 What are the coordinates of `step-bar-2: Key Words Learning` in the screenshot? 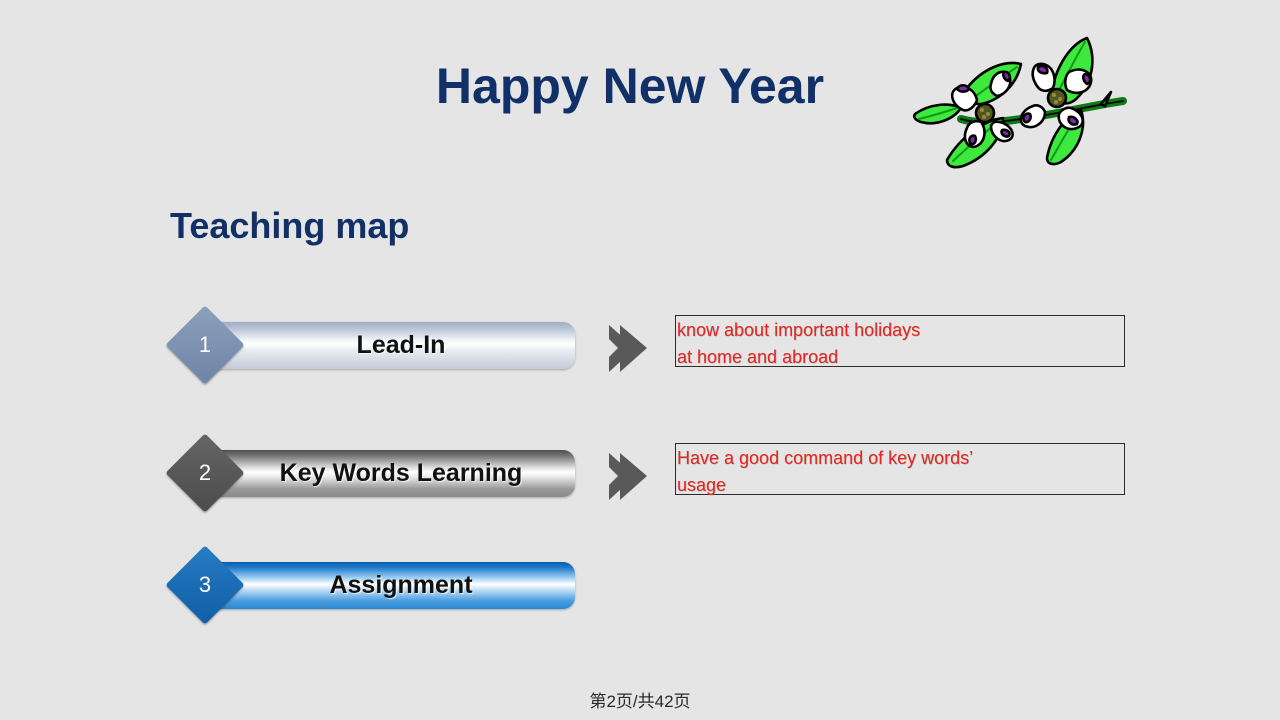 It's located at (385, 473).